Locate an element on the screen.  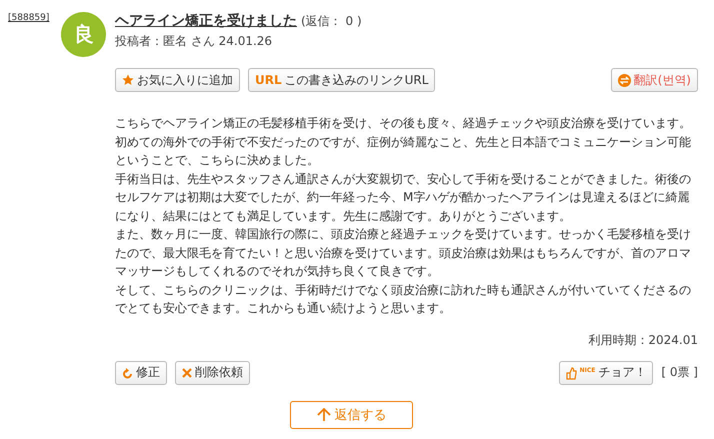
favorite-button: お気に入りに追加 is located at coordinates (177, 80).